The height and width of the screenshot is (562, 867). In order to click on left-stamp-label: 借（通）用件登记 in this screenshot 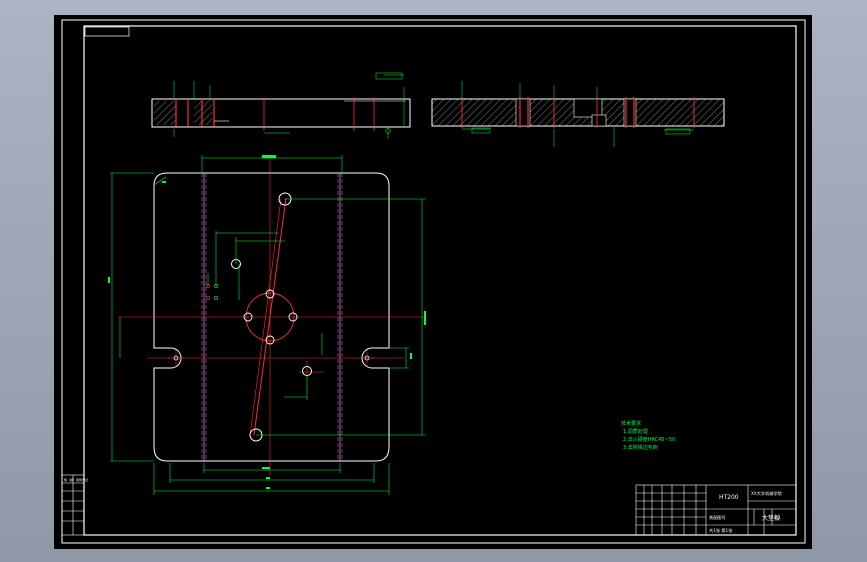, I will do `click(76, 479)`.